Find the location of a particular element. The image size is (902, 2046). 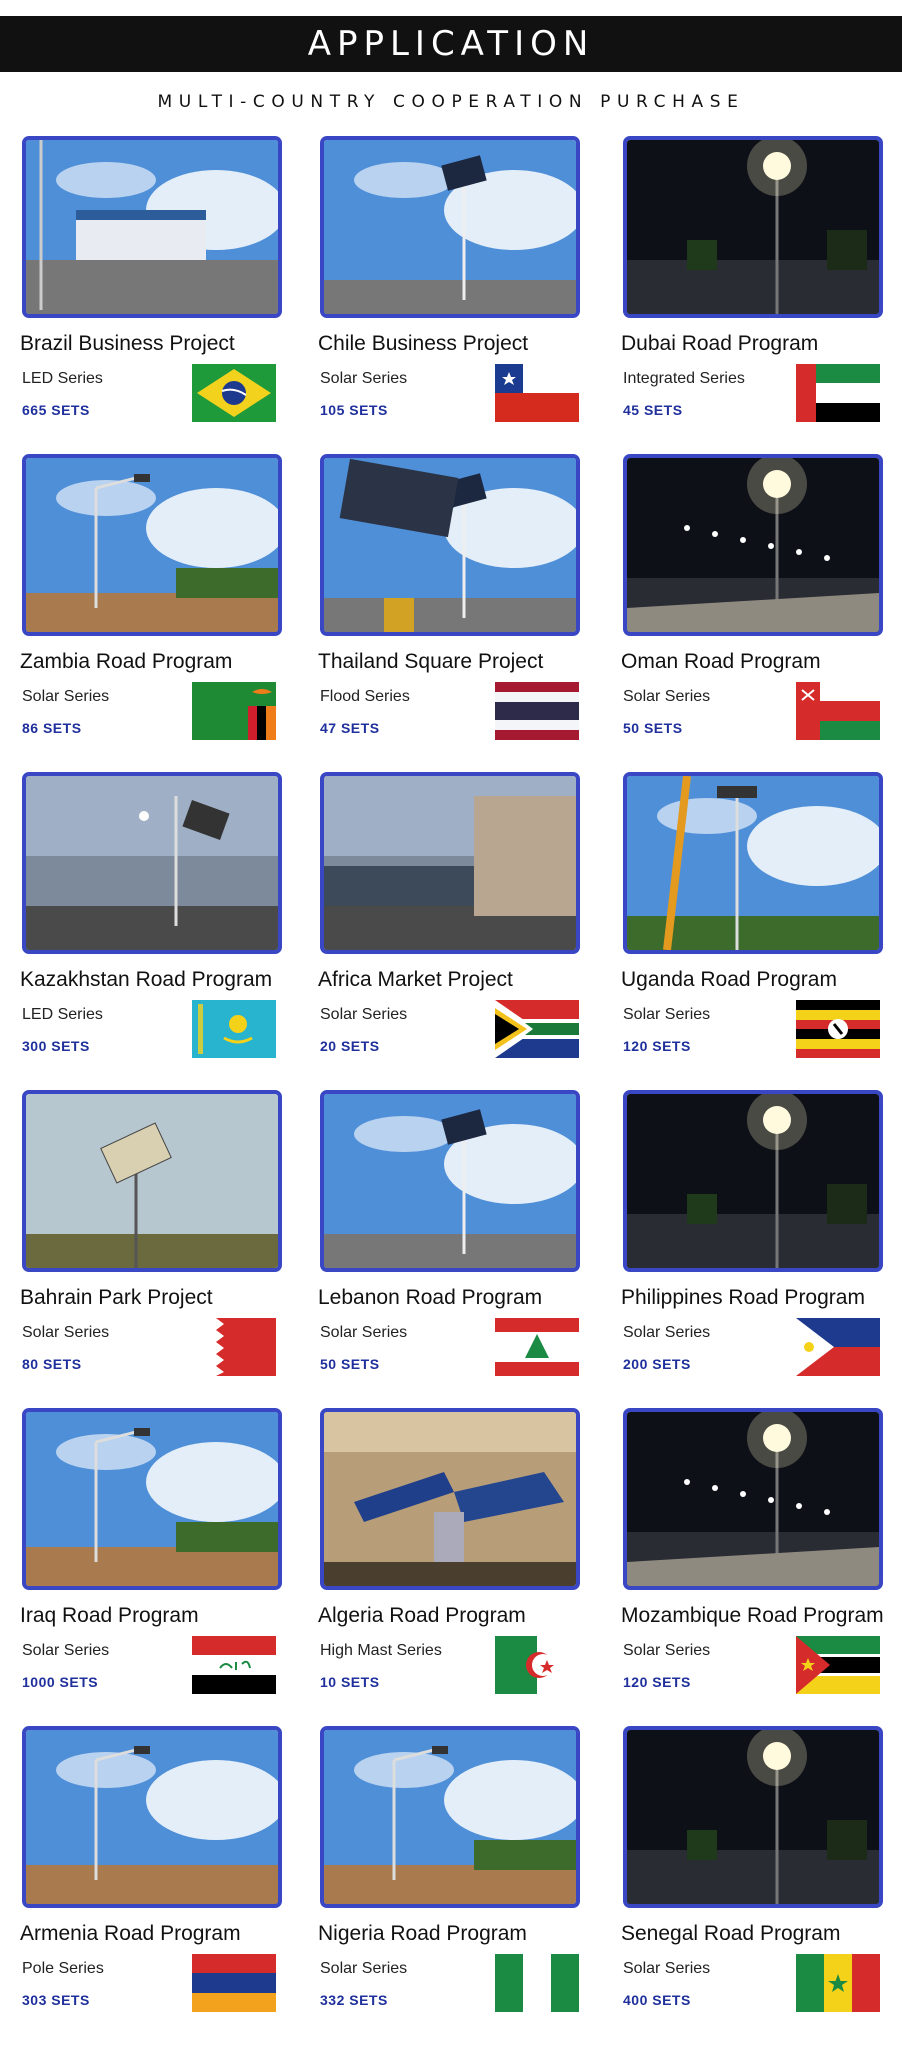

project-name: Thailand Square Project is located at coordinates (431, 661).